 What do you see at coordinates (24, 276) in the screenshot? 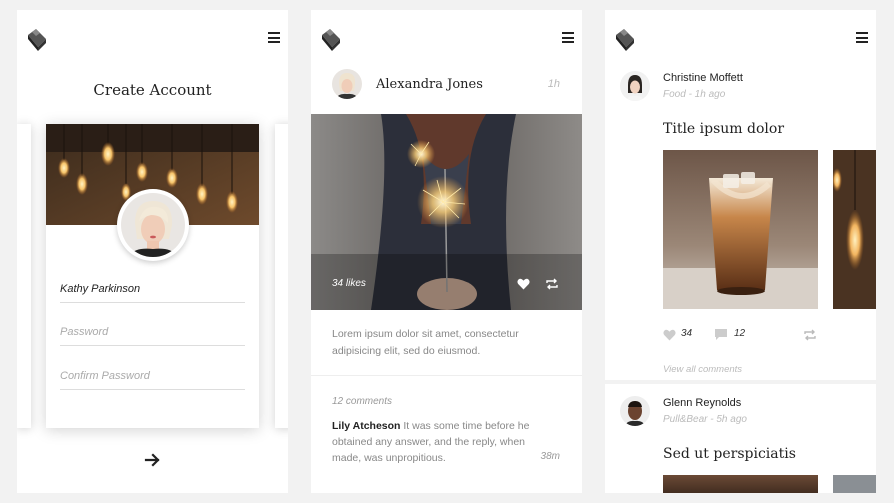
I see `previous-card-peek` at bounding box center [24, 276].